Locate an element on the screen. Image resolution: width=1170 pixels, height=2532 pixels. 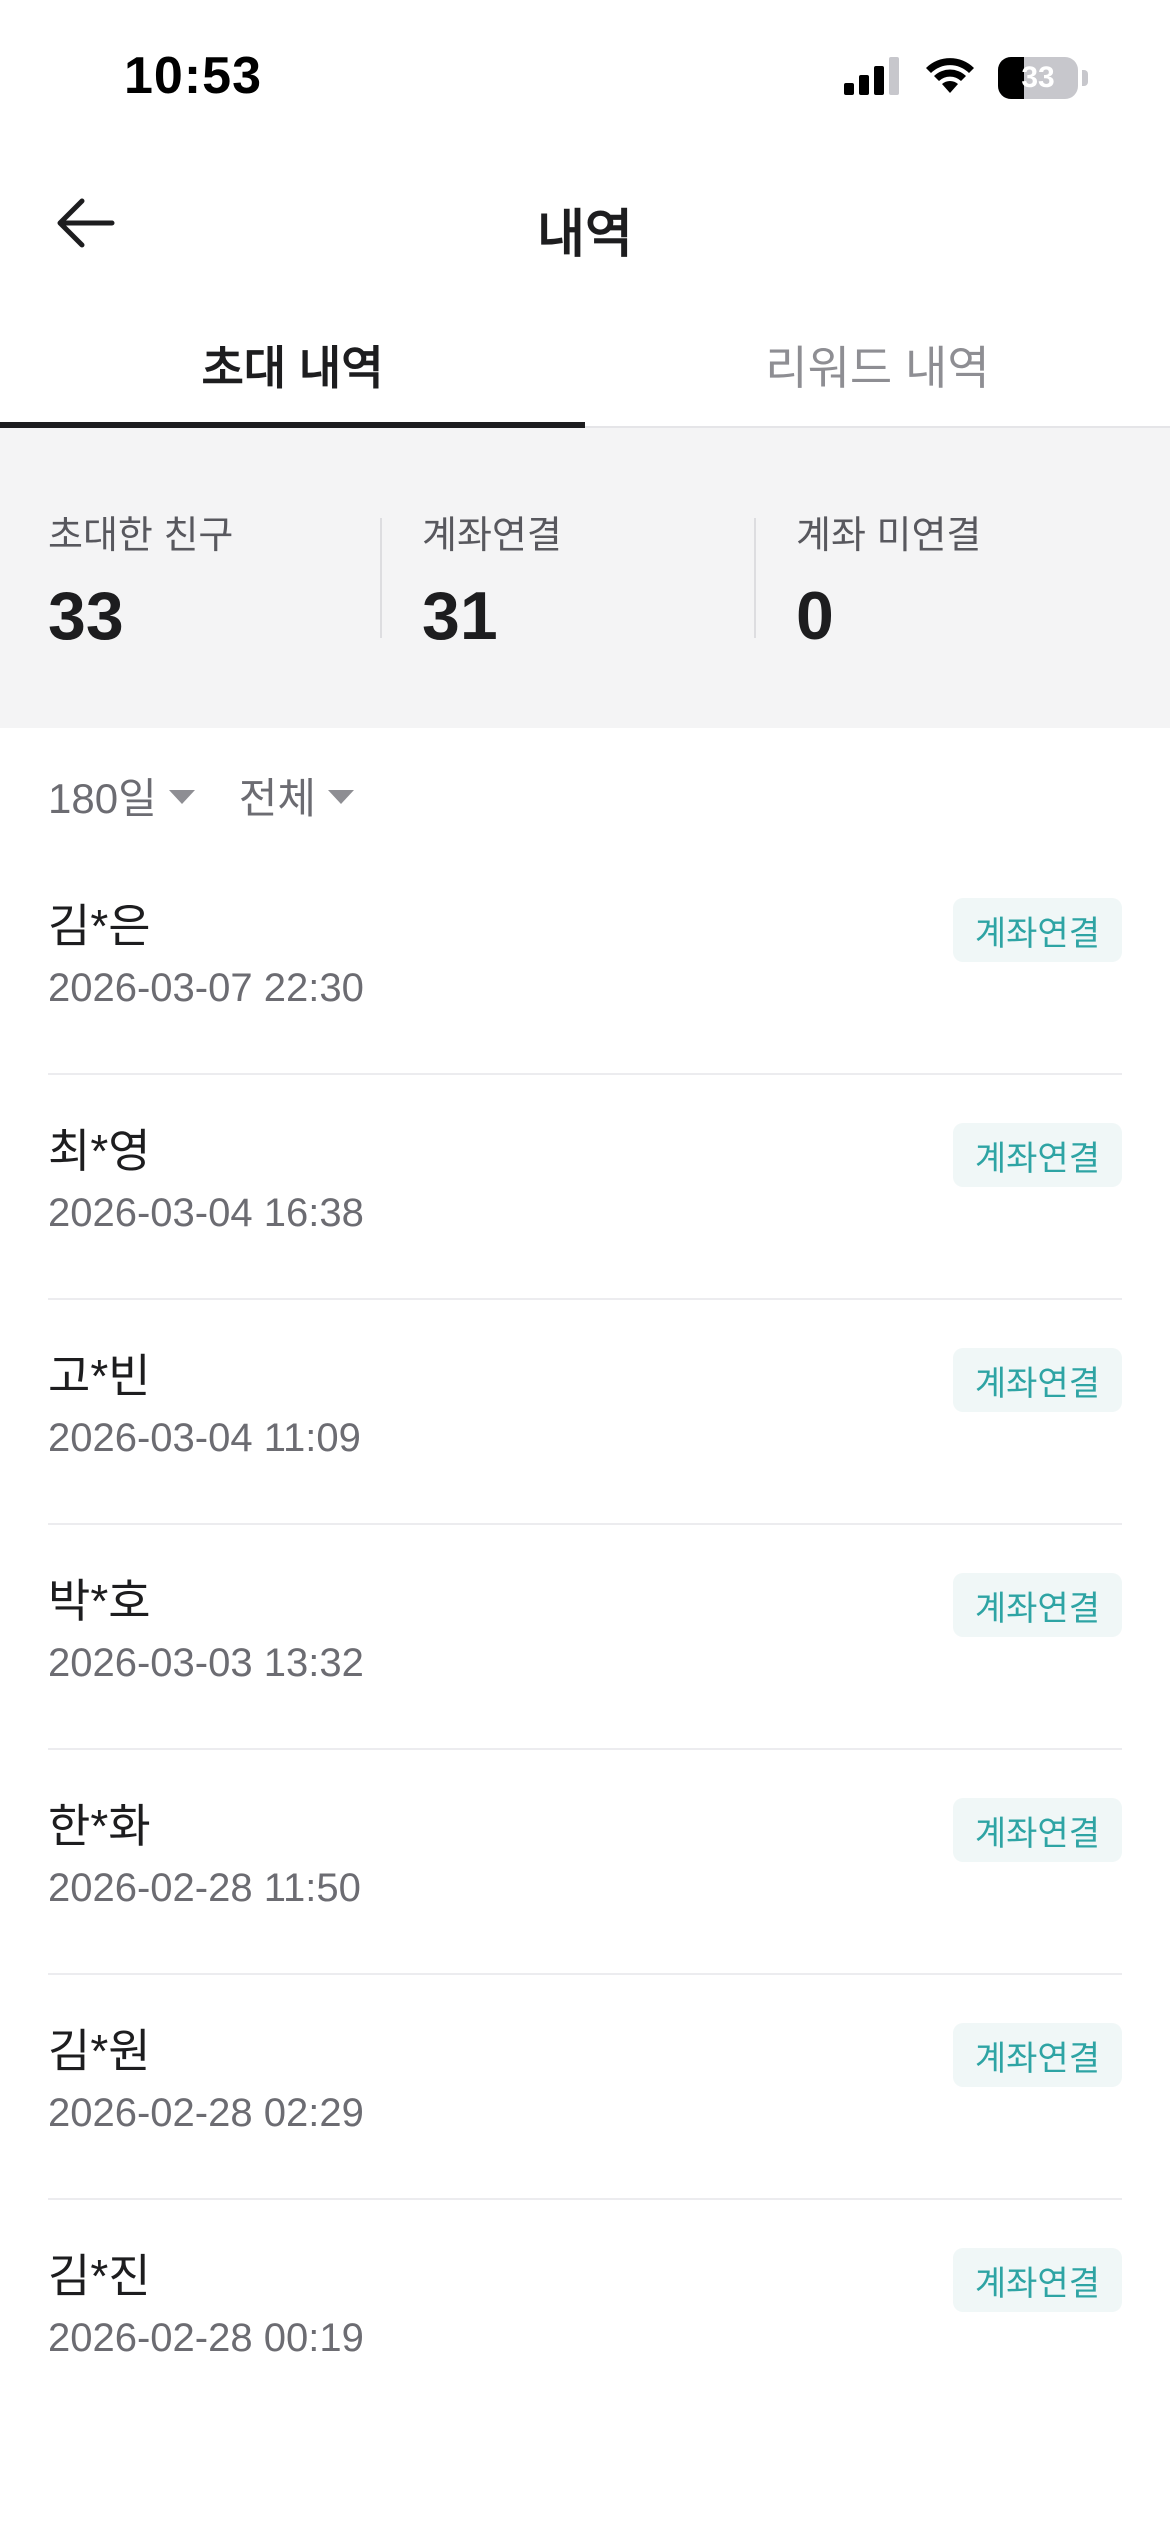
summary-label: 초대한 친구 is located at coordinates (141, 536).